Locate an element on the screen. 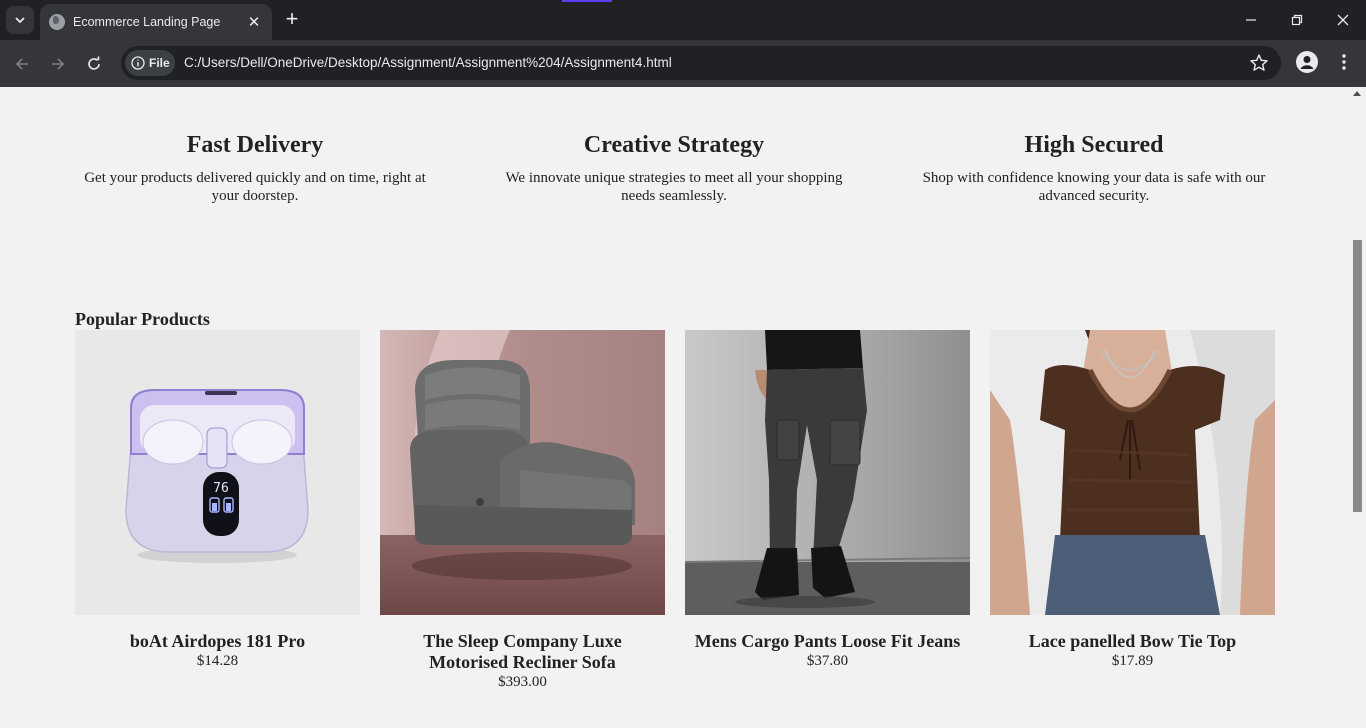  arrow-left-icon is located at coordinates (21, 64).